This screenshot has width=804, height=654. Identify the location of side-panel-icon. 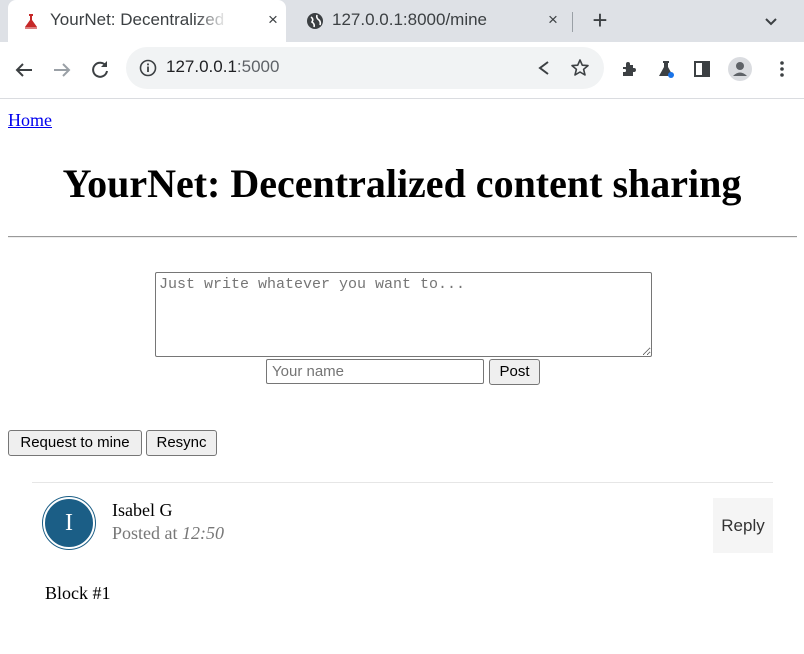
(702, 69).